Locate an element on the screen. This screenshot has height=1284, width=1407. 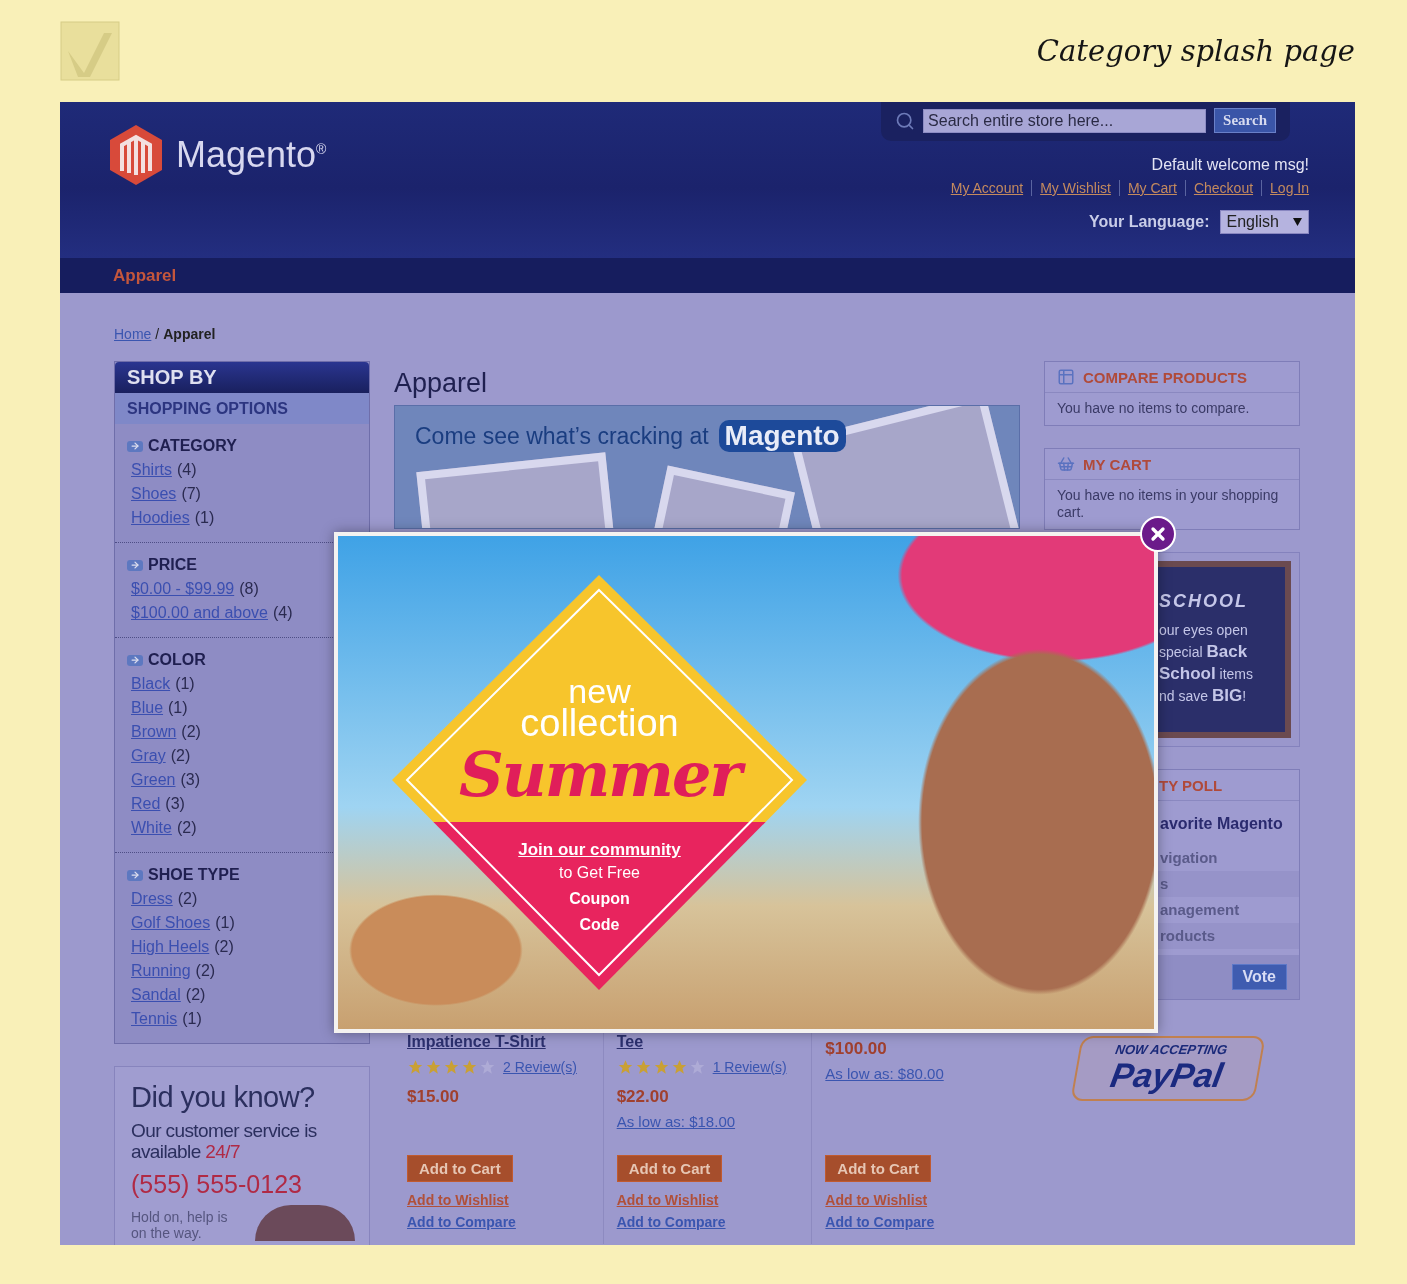
filter-link: Blue is located at coordinates (147, 708).